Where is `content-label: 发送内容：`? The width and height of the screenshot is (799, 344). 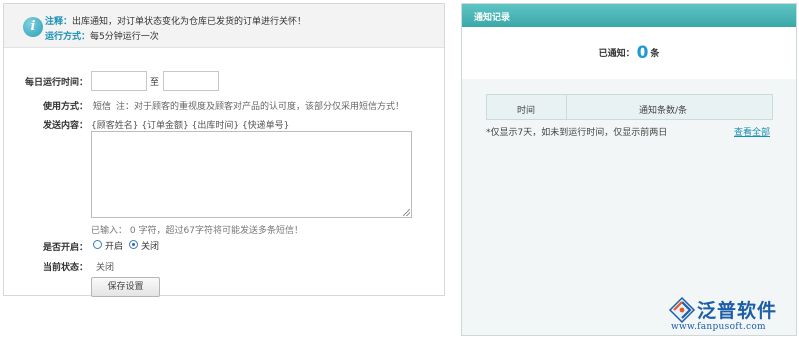 content-label: 发送内容： is located at coordinates (65, 126).